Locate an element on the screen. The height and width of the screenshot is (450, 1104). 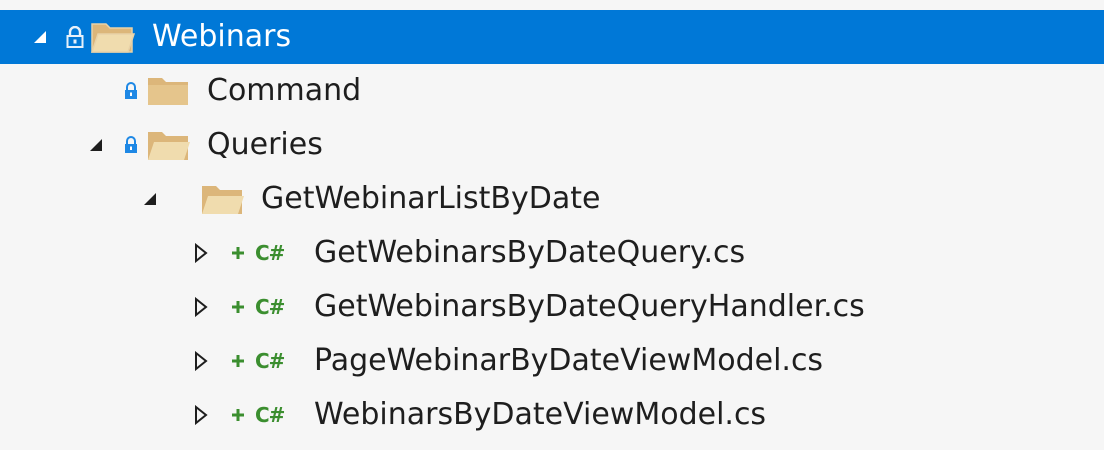
tree-item-getwebinarlistbydate: GetWebinarListByDate is located at coordinates (552, 199).